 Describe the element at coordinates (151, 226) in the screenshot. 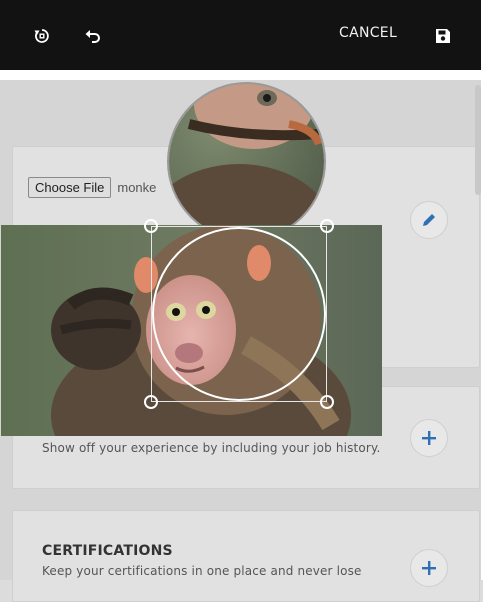

I see `crop-handle-top-left` at that location.